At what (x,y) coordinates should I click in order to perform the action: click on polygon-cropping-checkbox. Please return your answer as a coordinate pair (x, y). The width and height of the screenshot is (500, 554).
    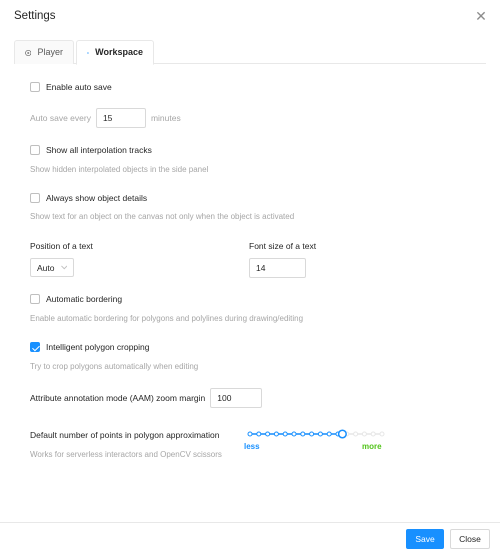
    Looking at the image, I should click on (35, 347).